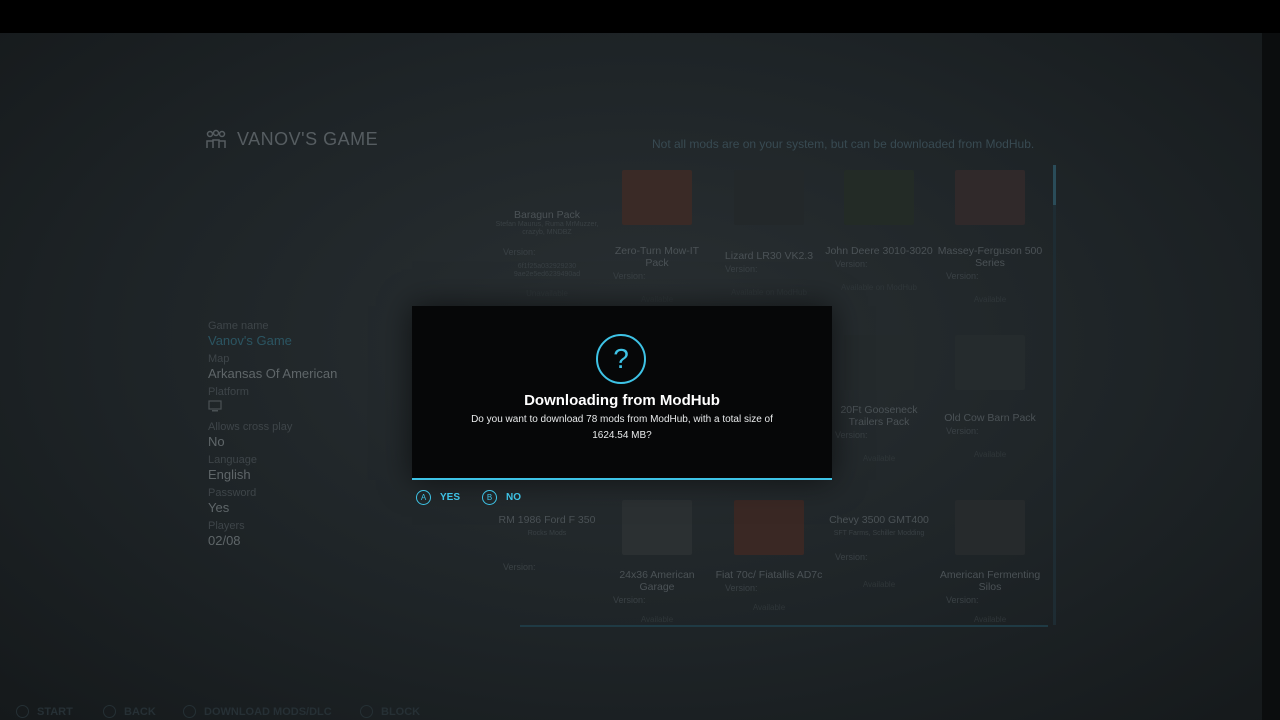 The height and width of the screenshot is (720, 1280). Describe the element at coordinates (55, 711) in the screenshot. I see `start-label: START` at that location.